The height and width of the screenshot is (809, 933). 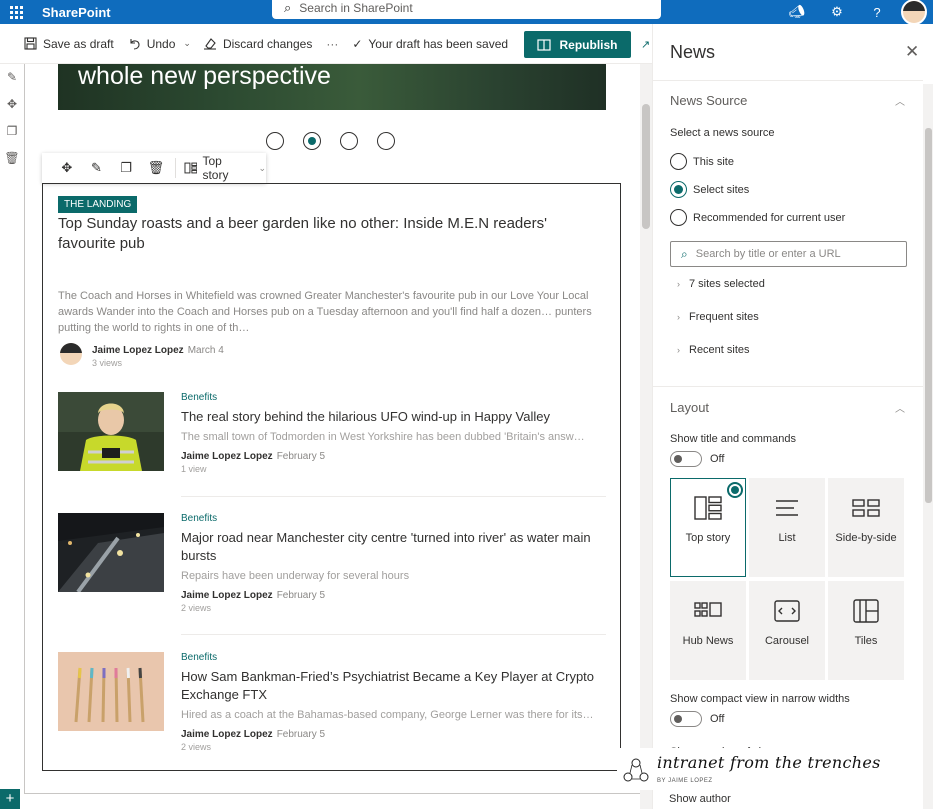 I want to click on site-search-input: ⌕ Search by title or enter a URL, so click(x=788, y=254).